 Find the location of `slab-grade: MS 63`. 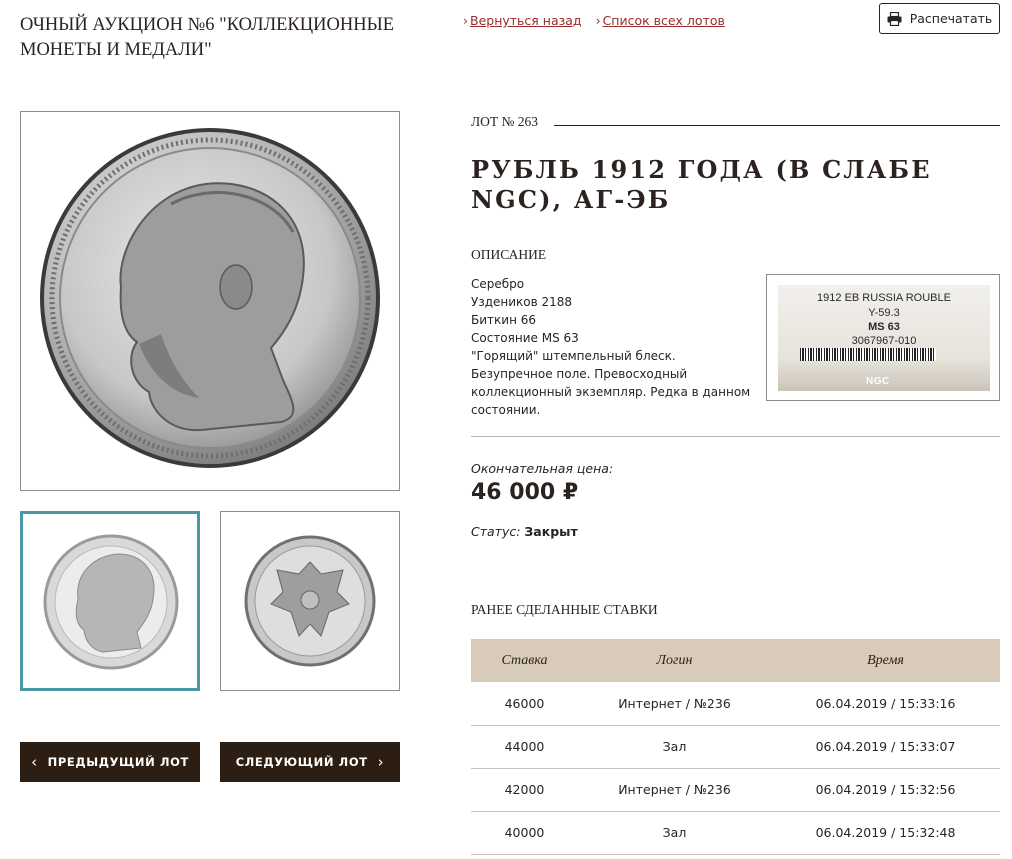

slab-grade: MS 63 is located at coordinates (884, 327).